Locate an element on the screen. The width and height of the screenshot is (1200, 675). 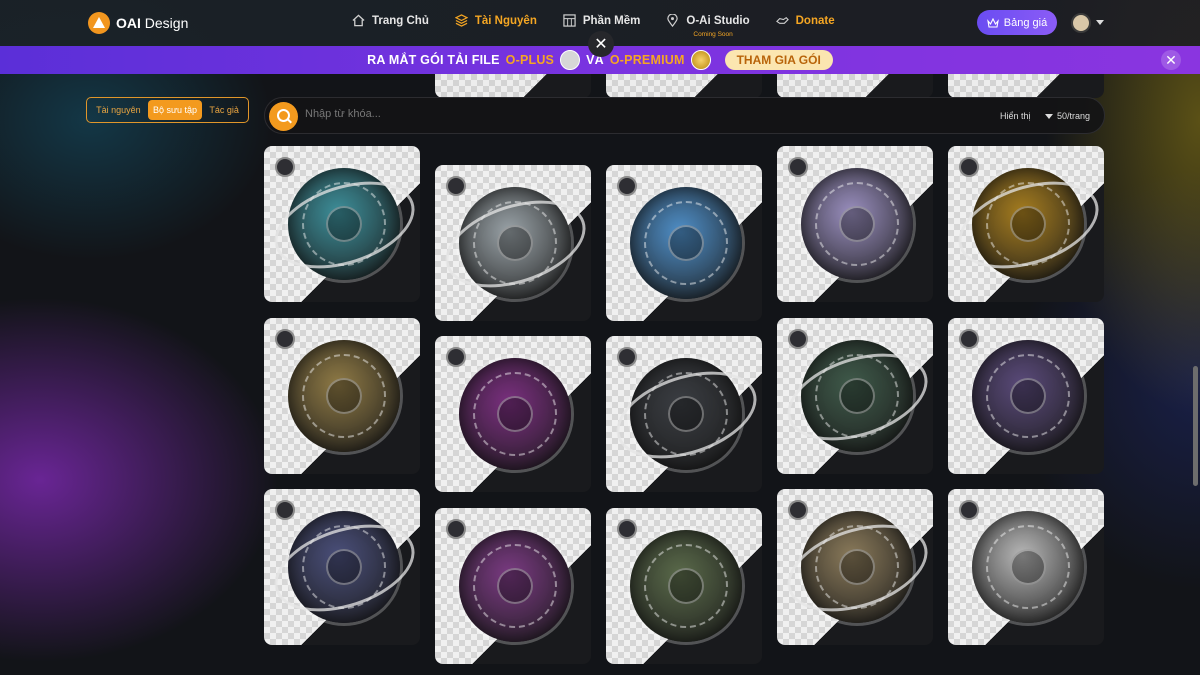
nav-home-label: Trang Chủ is located at coordinates (400, 20).